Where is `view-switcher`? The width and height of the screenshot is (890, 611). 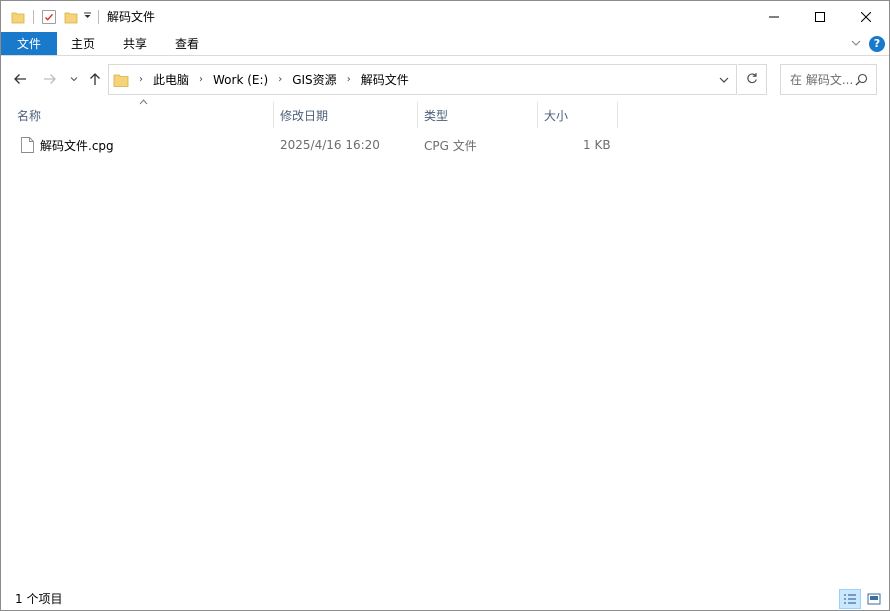
view-switcher is located at coordinates (864, 598).